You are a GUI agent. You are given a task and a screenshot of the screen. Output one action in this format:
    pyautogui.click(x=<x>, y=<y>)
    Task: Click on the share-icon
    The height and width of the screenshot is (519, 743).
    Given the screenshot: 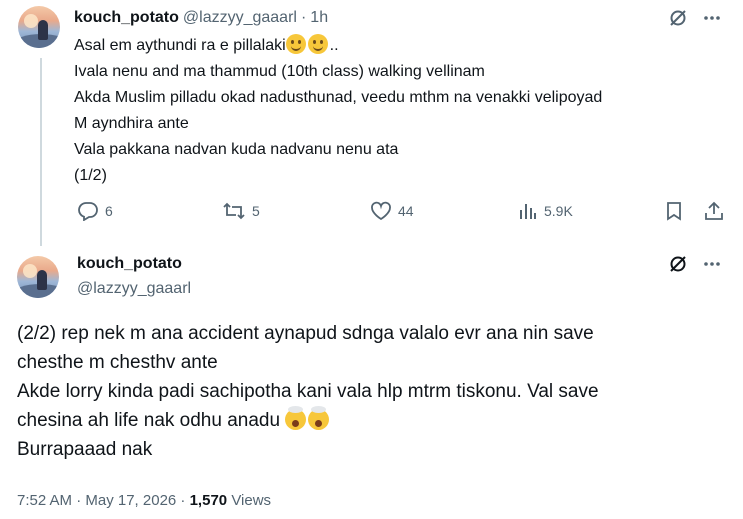 What is the action you would take?
    pyautogui.click(x=714, y=210)
    